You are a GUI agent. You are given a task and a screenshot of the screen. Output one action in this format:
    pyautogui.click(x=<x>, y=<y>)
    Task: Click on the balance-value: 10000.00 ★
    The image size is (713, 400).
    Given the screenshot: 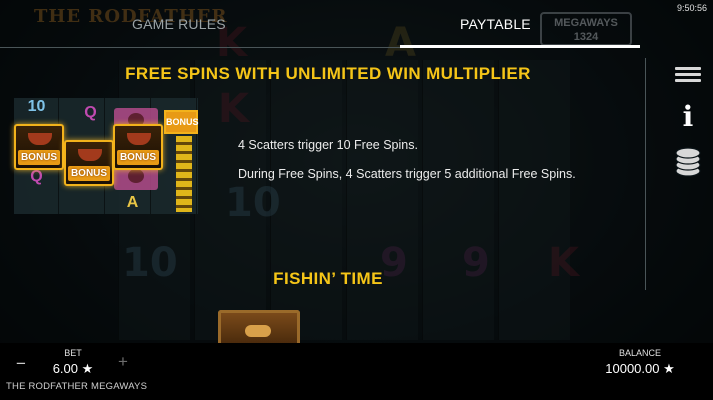 What is the action you would take?
    pyautogui.click(x=640, y=368)
    